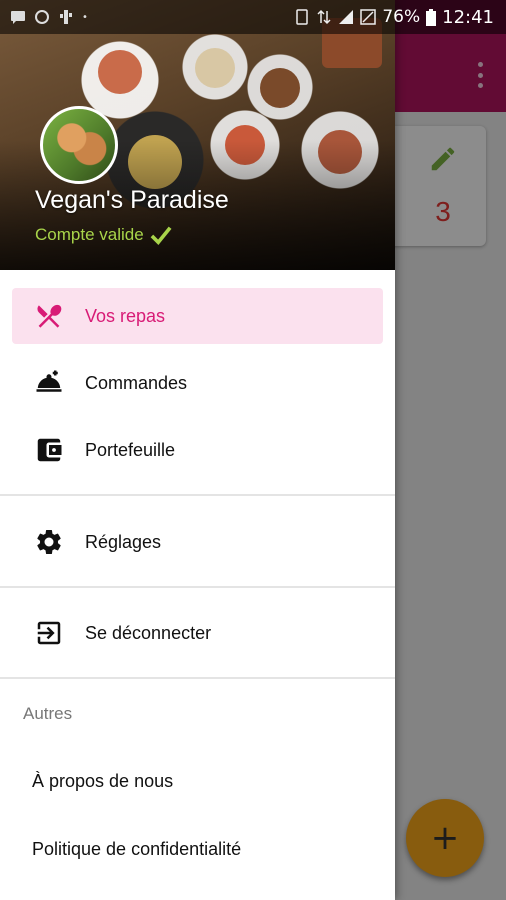  Describe the element at coordinates (136, 849) in the screenshot. I see `menu-item-politique-confidentialite: Politique de confidentialité` at that location.